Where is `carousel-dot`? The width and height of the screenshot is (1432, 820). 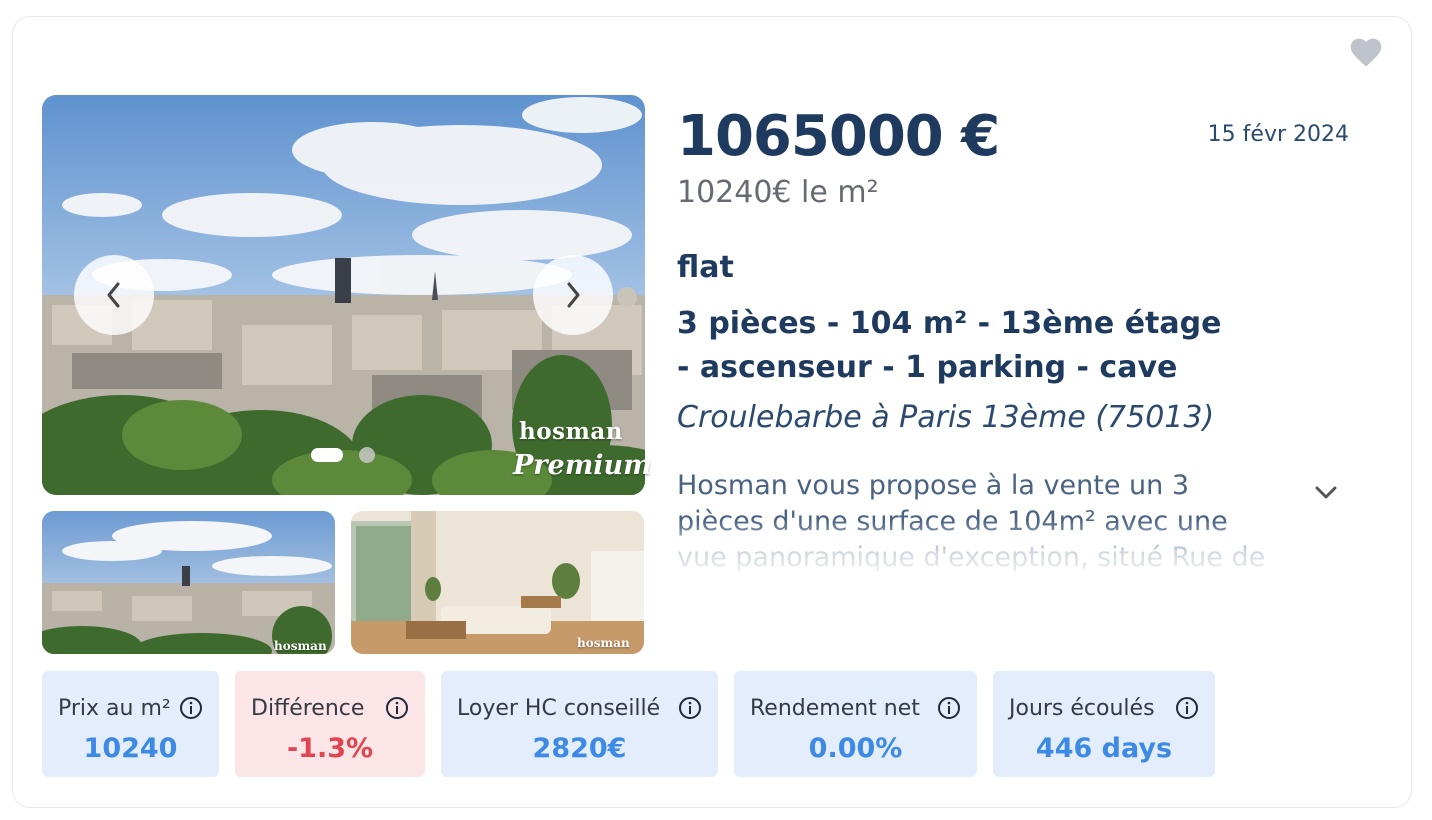 carousel-dot is located at coordinates (367, 455).